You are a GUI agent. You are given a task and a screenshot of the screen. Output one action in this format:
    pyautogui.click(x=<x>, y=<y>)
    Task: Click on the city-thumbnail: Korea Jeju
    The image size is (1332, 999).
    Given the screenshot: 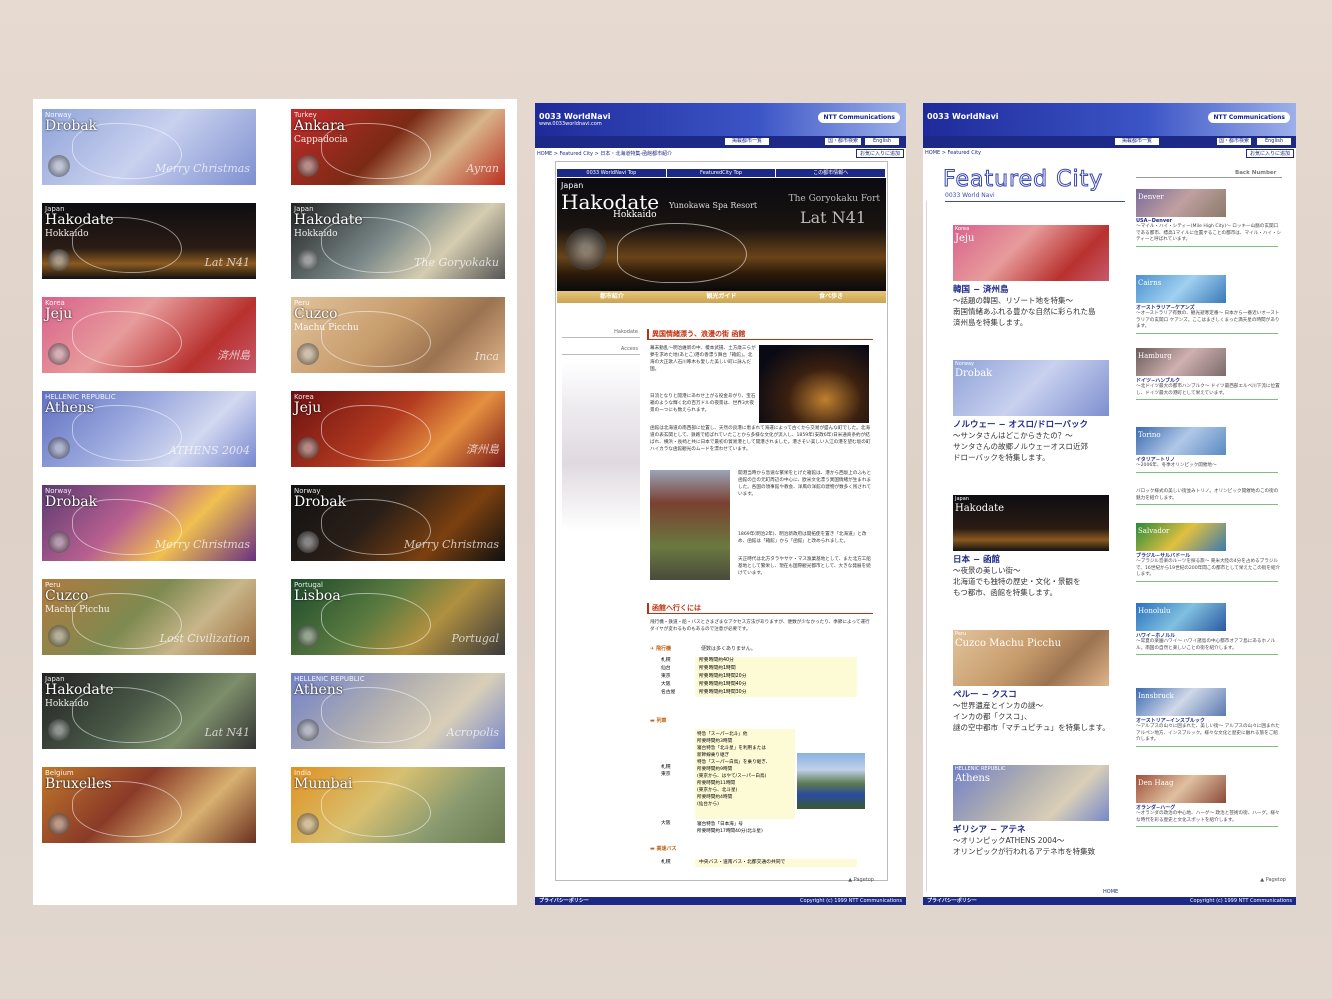 What is the action you would take?
    pyautogui.click(x=1031, y=253)
    